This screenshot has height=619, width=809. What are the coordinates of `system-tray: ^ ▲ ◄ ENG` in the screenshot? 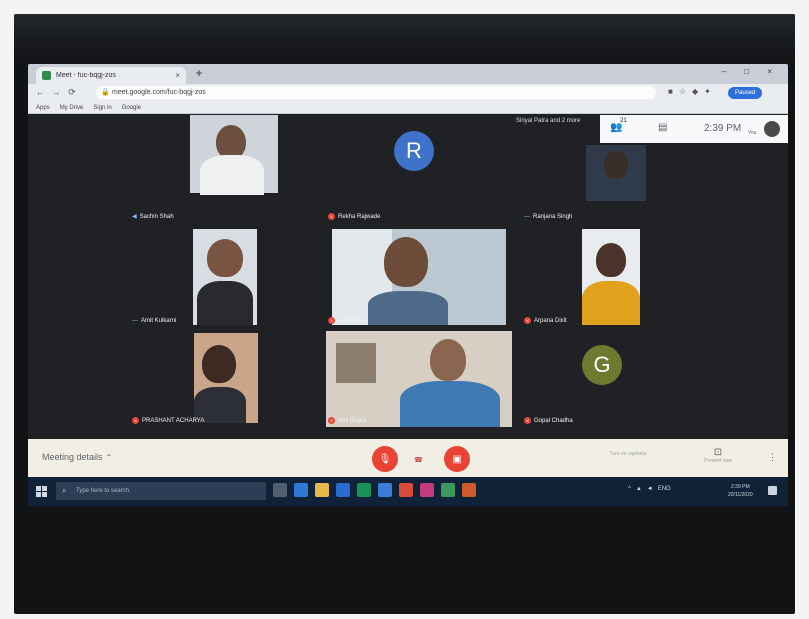 It's located at (649, 489).